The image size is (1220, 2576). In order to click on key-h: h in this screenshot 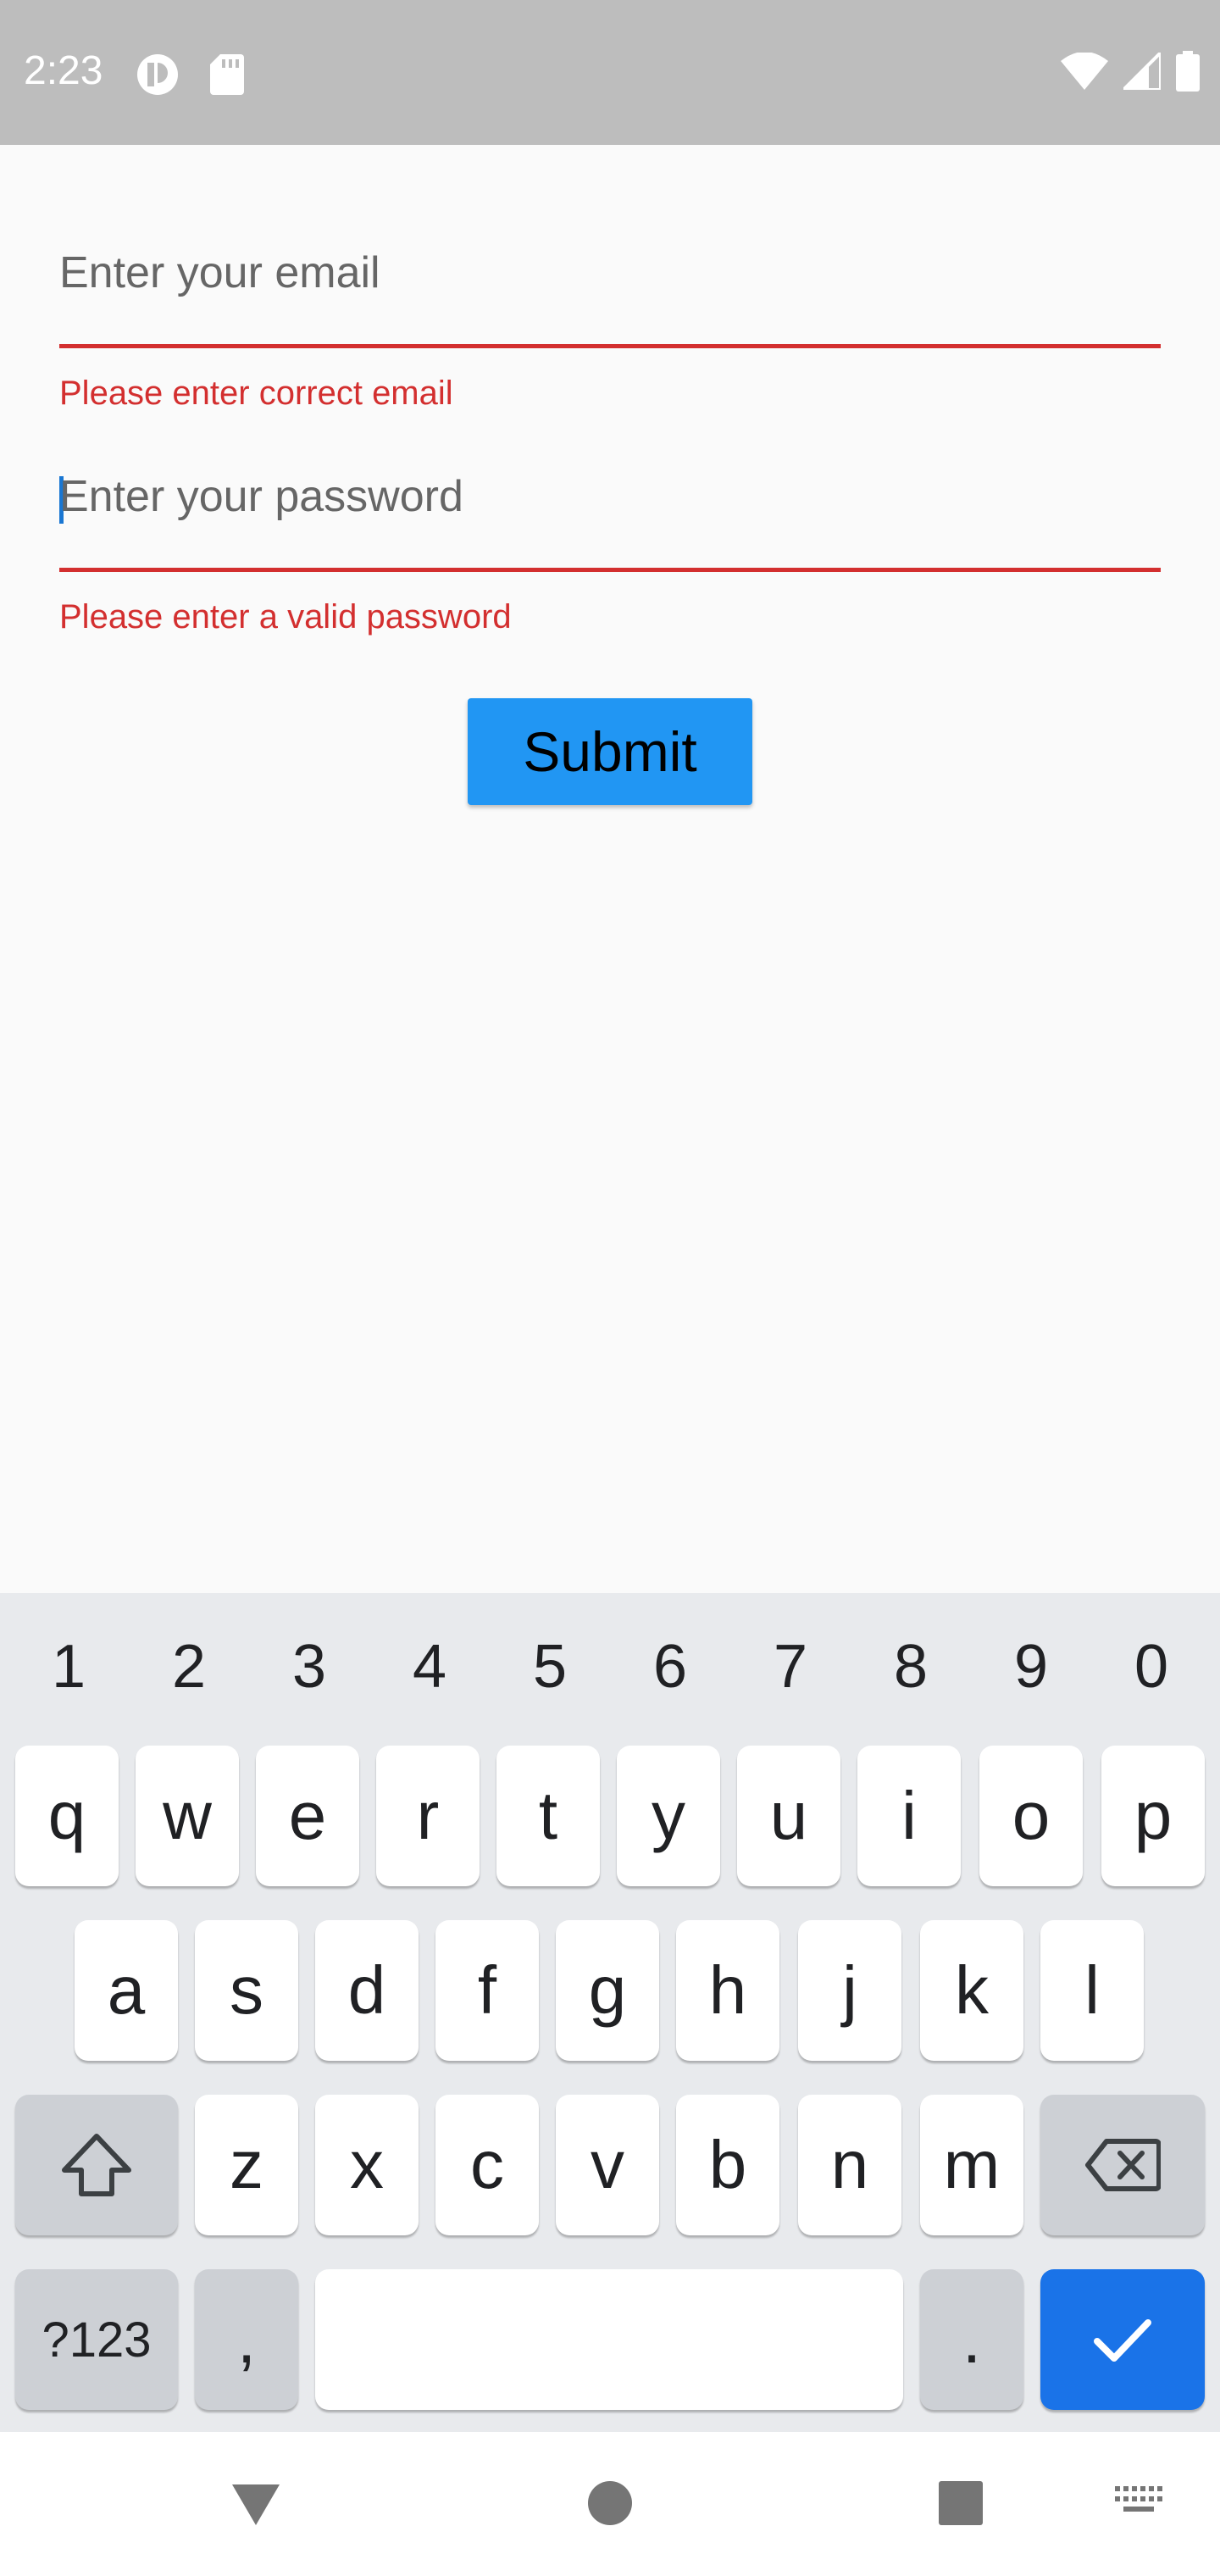, I will do `click(727, 1990)`.